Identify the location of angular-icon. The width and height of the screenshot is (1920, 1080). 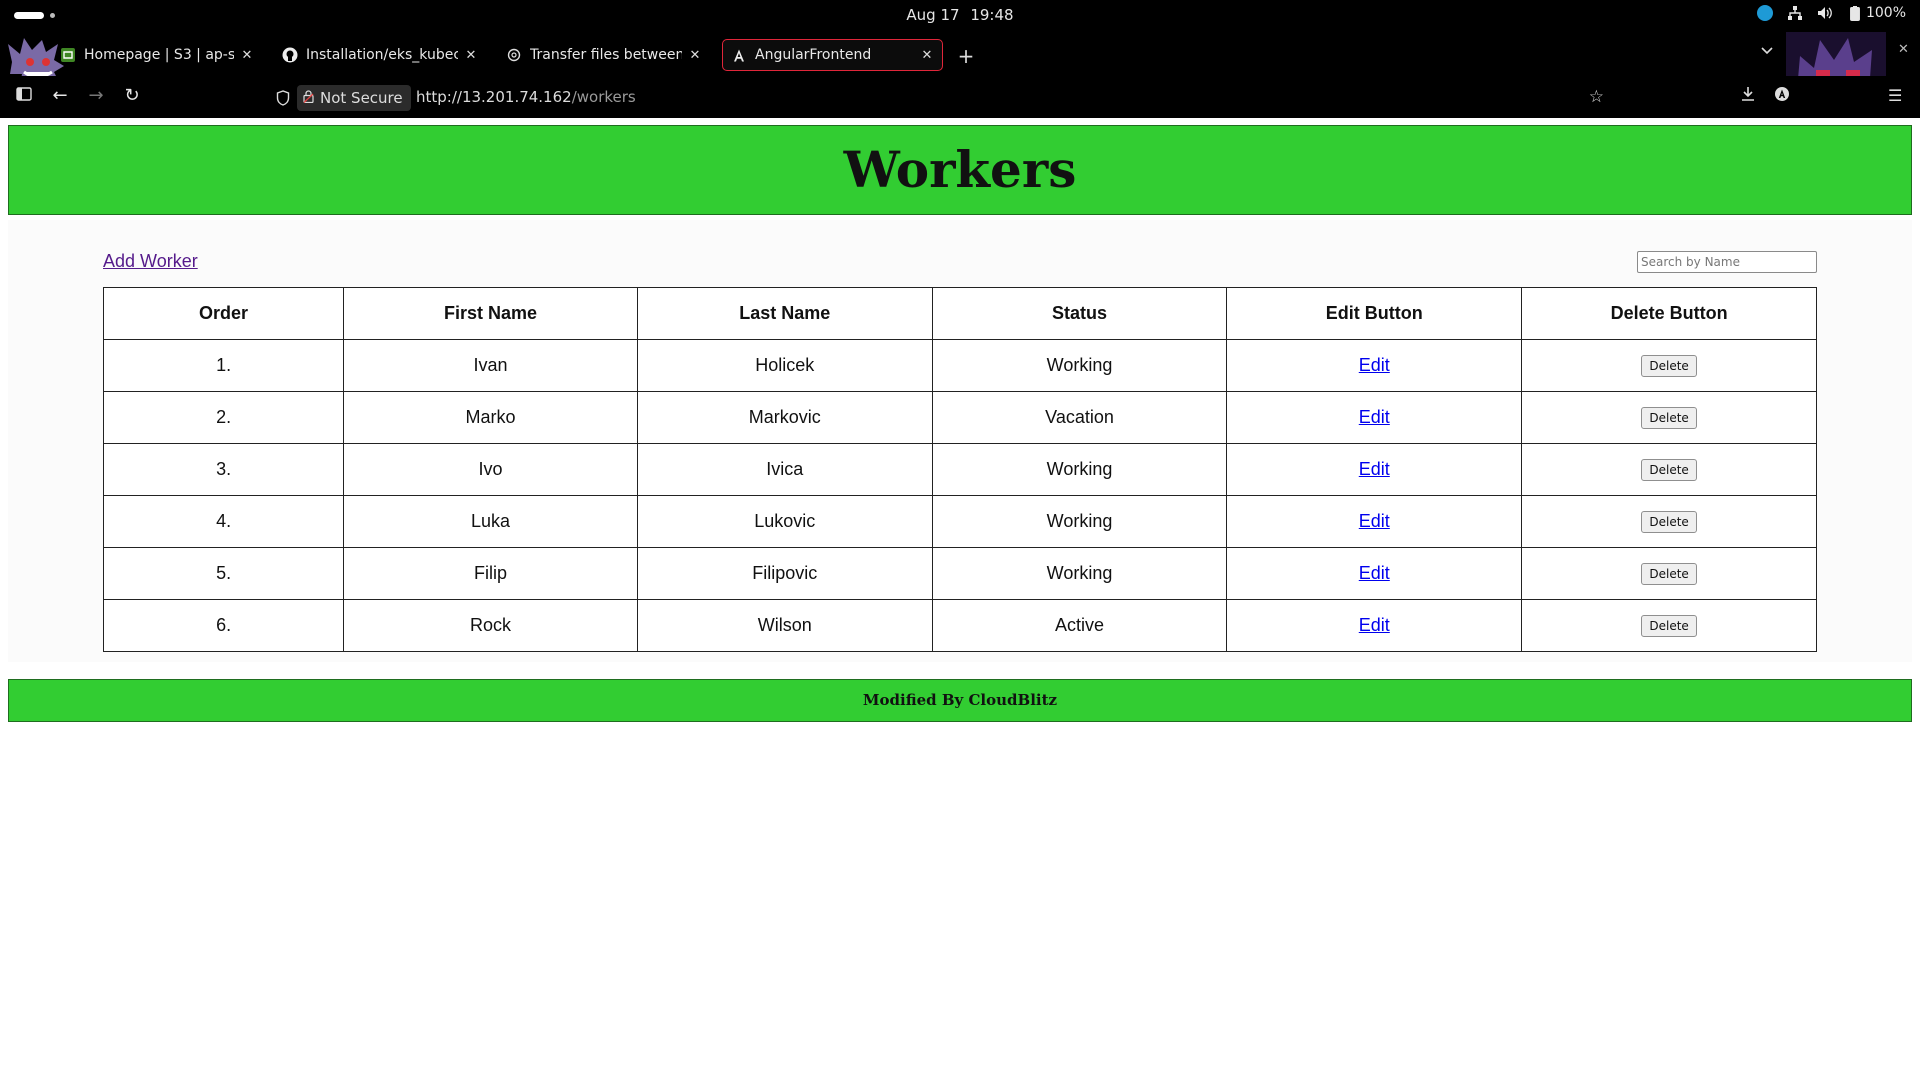
(739, 55).